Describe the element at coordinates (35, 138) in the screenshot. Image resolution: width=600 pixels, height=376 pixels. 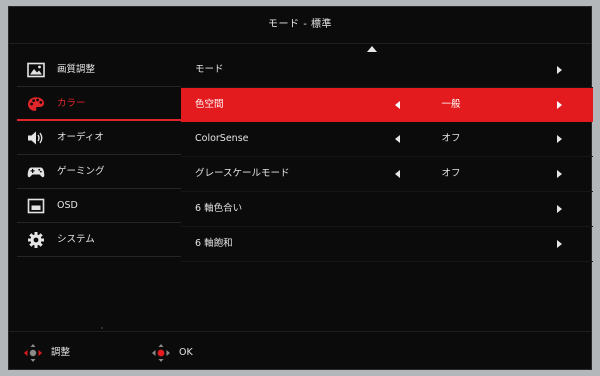
I see `speaker-icon` at that location.